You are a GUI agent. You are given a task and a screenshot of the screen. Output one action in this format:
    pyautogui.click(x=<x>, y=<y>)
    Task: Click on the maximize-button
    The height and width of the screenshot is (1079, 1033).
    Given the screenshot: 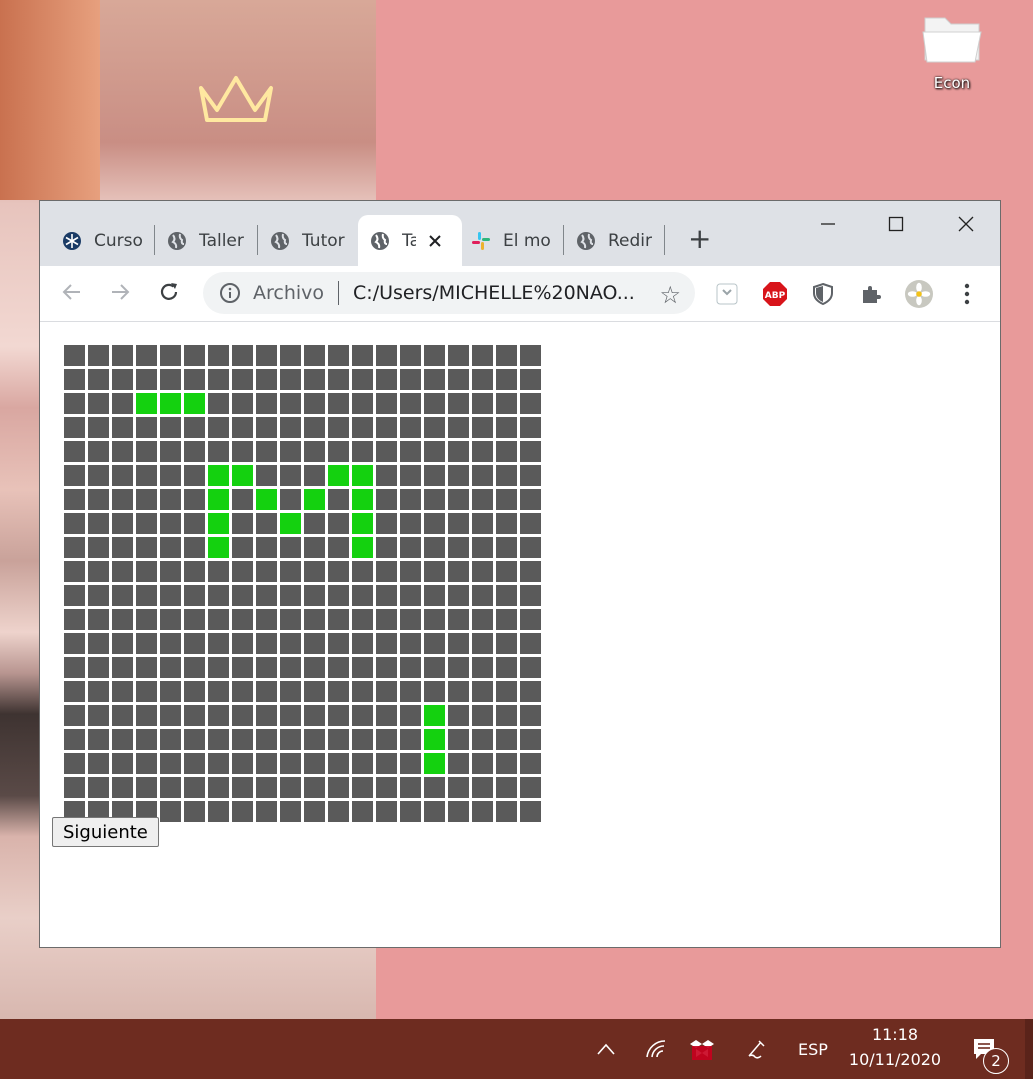 What is the action you would take?
    pyautogui.click(x=896, y=224)
    